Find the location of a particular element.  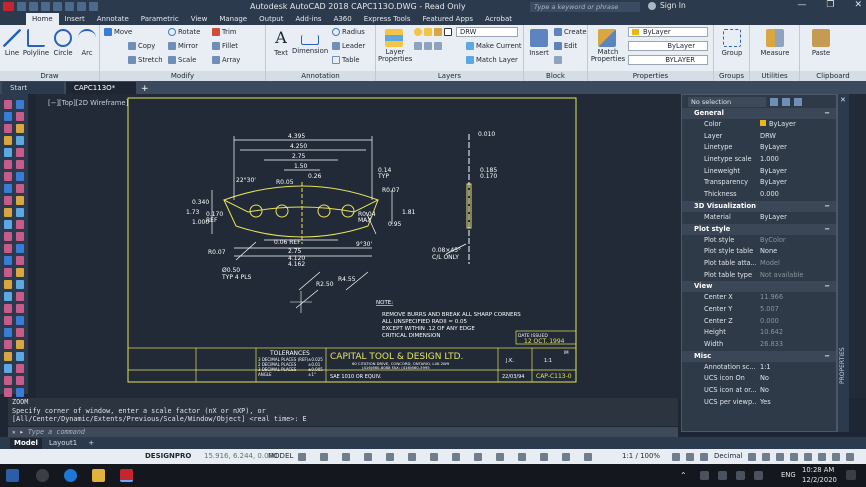

tab-express-tools: Express Tools is located at coordinates (387, 19).